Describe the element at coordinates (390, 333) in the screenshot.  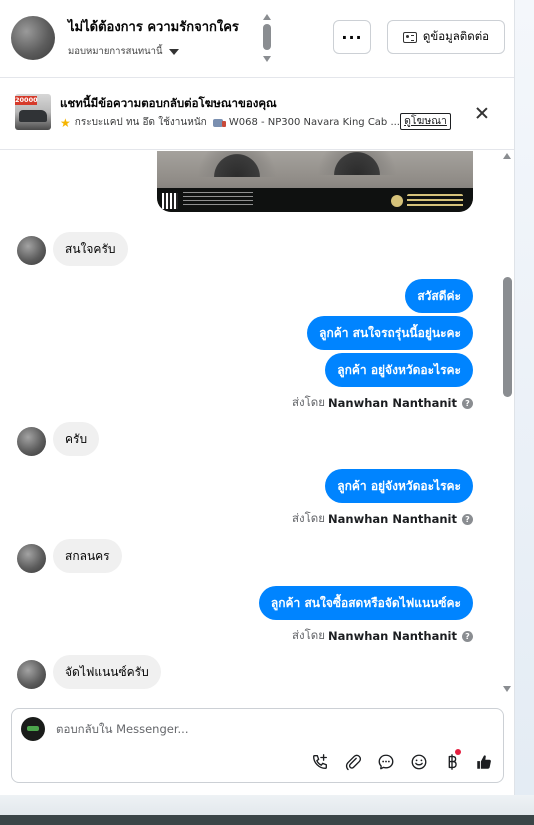
I see `message-outgoing: ลูกค้า สนใจรถรุ่นนี้อยู่นะคะ` at that location.